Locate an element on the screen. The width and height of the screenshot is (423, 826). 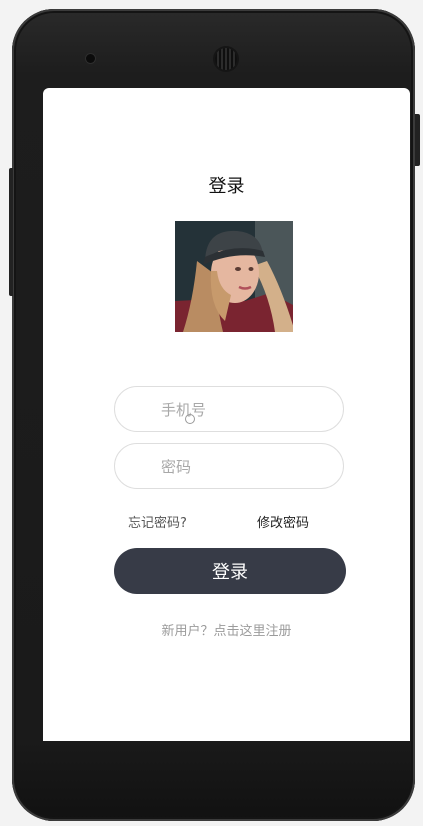
forgot-password-link: 忘记密码? is located at coordinates (157, 521).